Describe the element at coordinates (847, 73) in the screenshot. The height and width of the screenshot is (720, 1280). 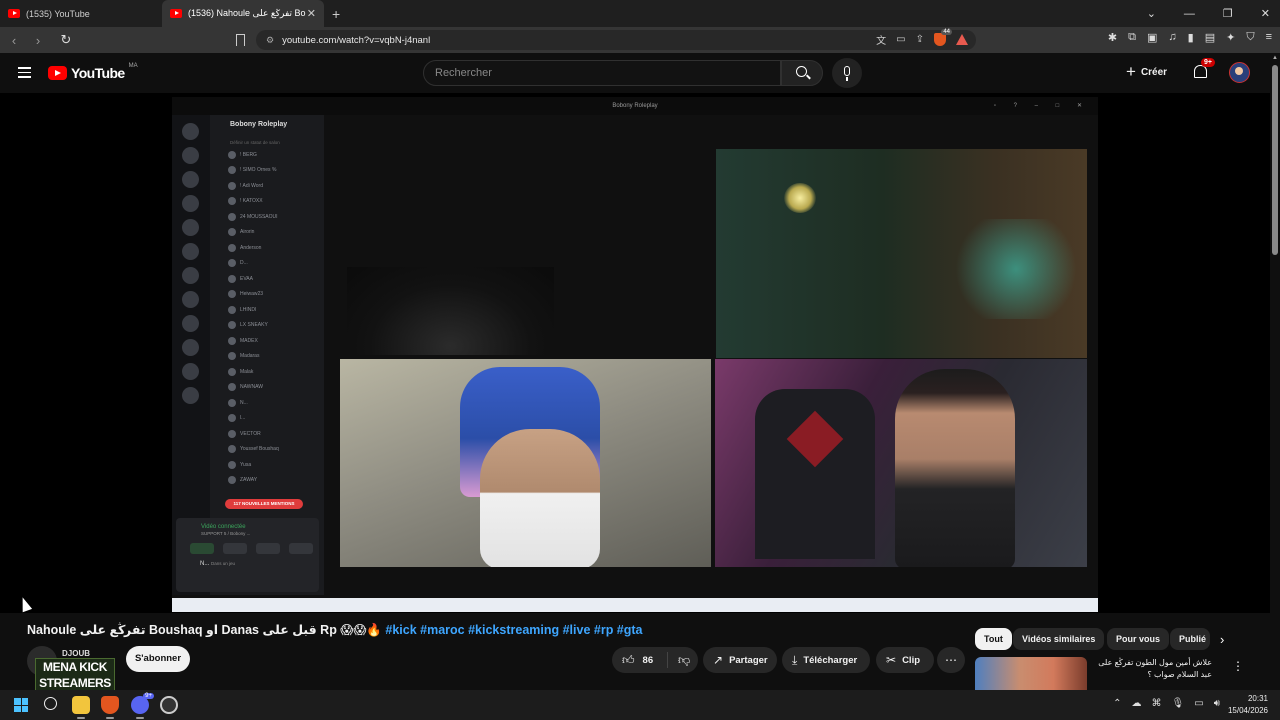
I see `voice-search-button` at that location.